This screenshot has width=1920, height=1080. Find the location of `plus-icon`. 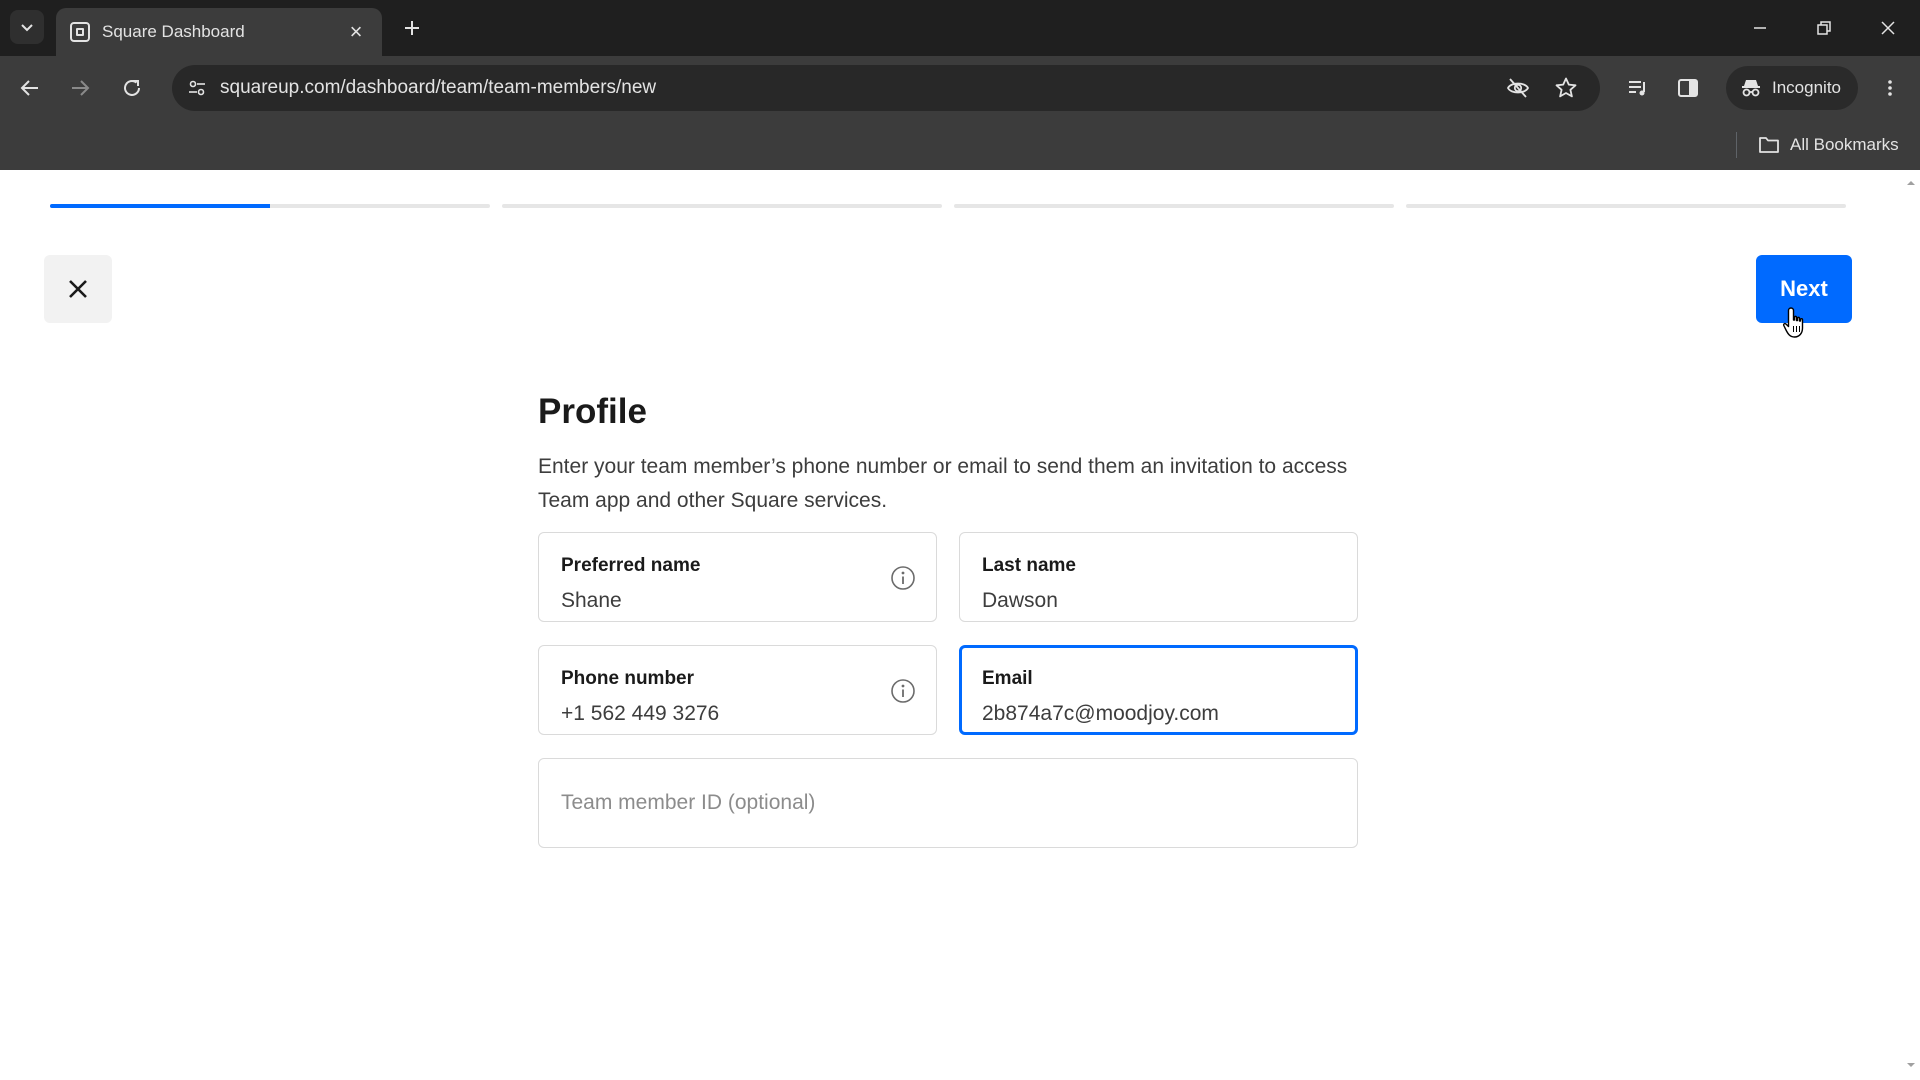

plus-icon is located at coordinates (412, 28).